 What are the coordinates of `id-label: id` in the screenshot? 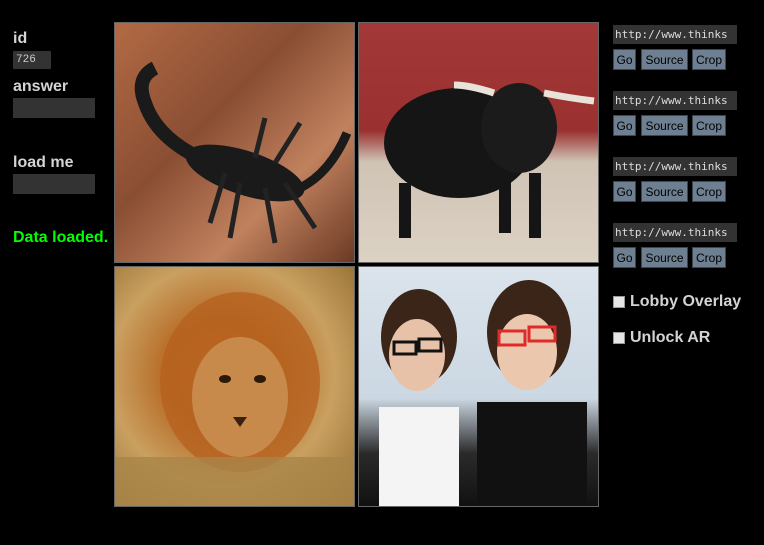 It's located at (20, 38).